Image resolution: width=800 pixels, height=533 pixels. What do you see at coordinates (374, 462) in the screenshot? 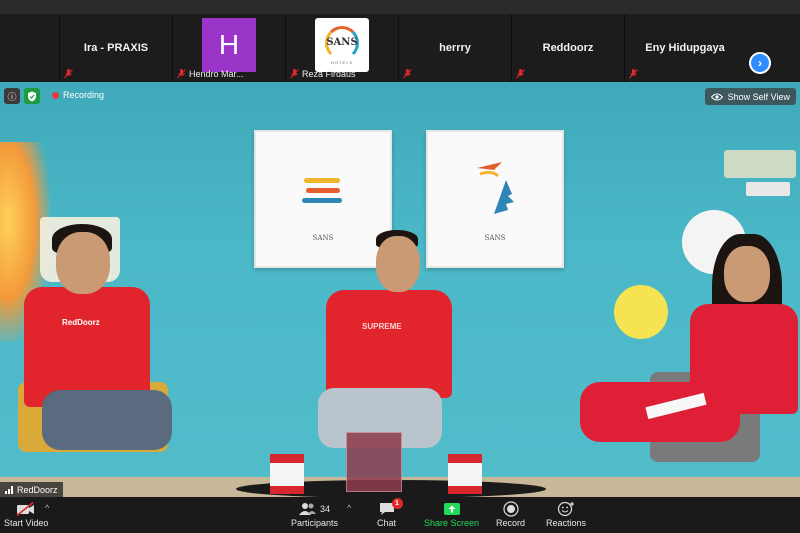
I see `brochure-stand` at bounding box center [374, 462].